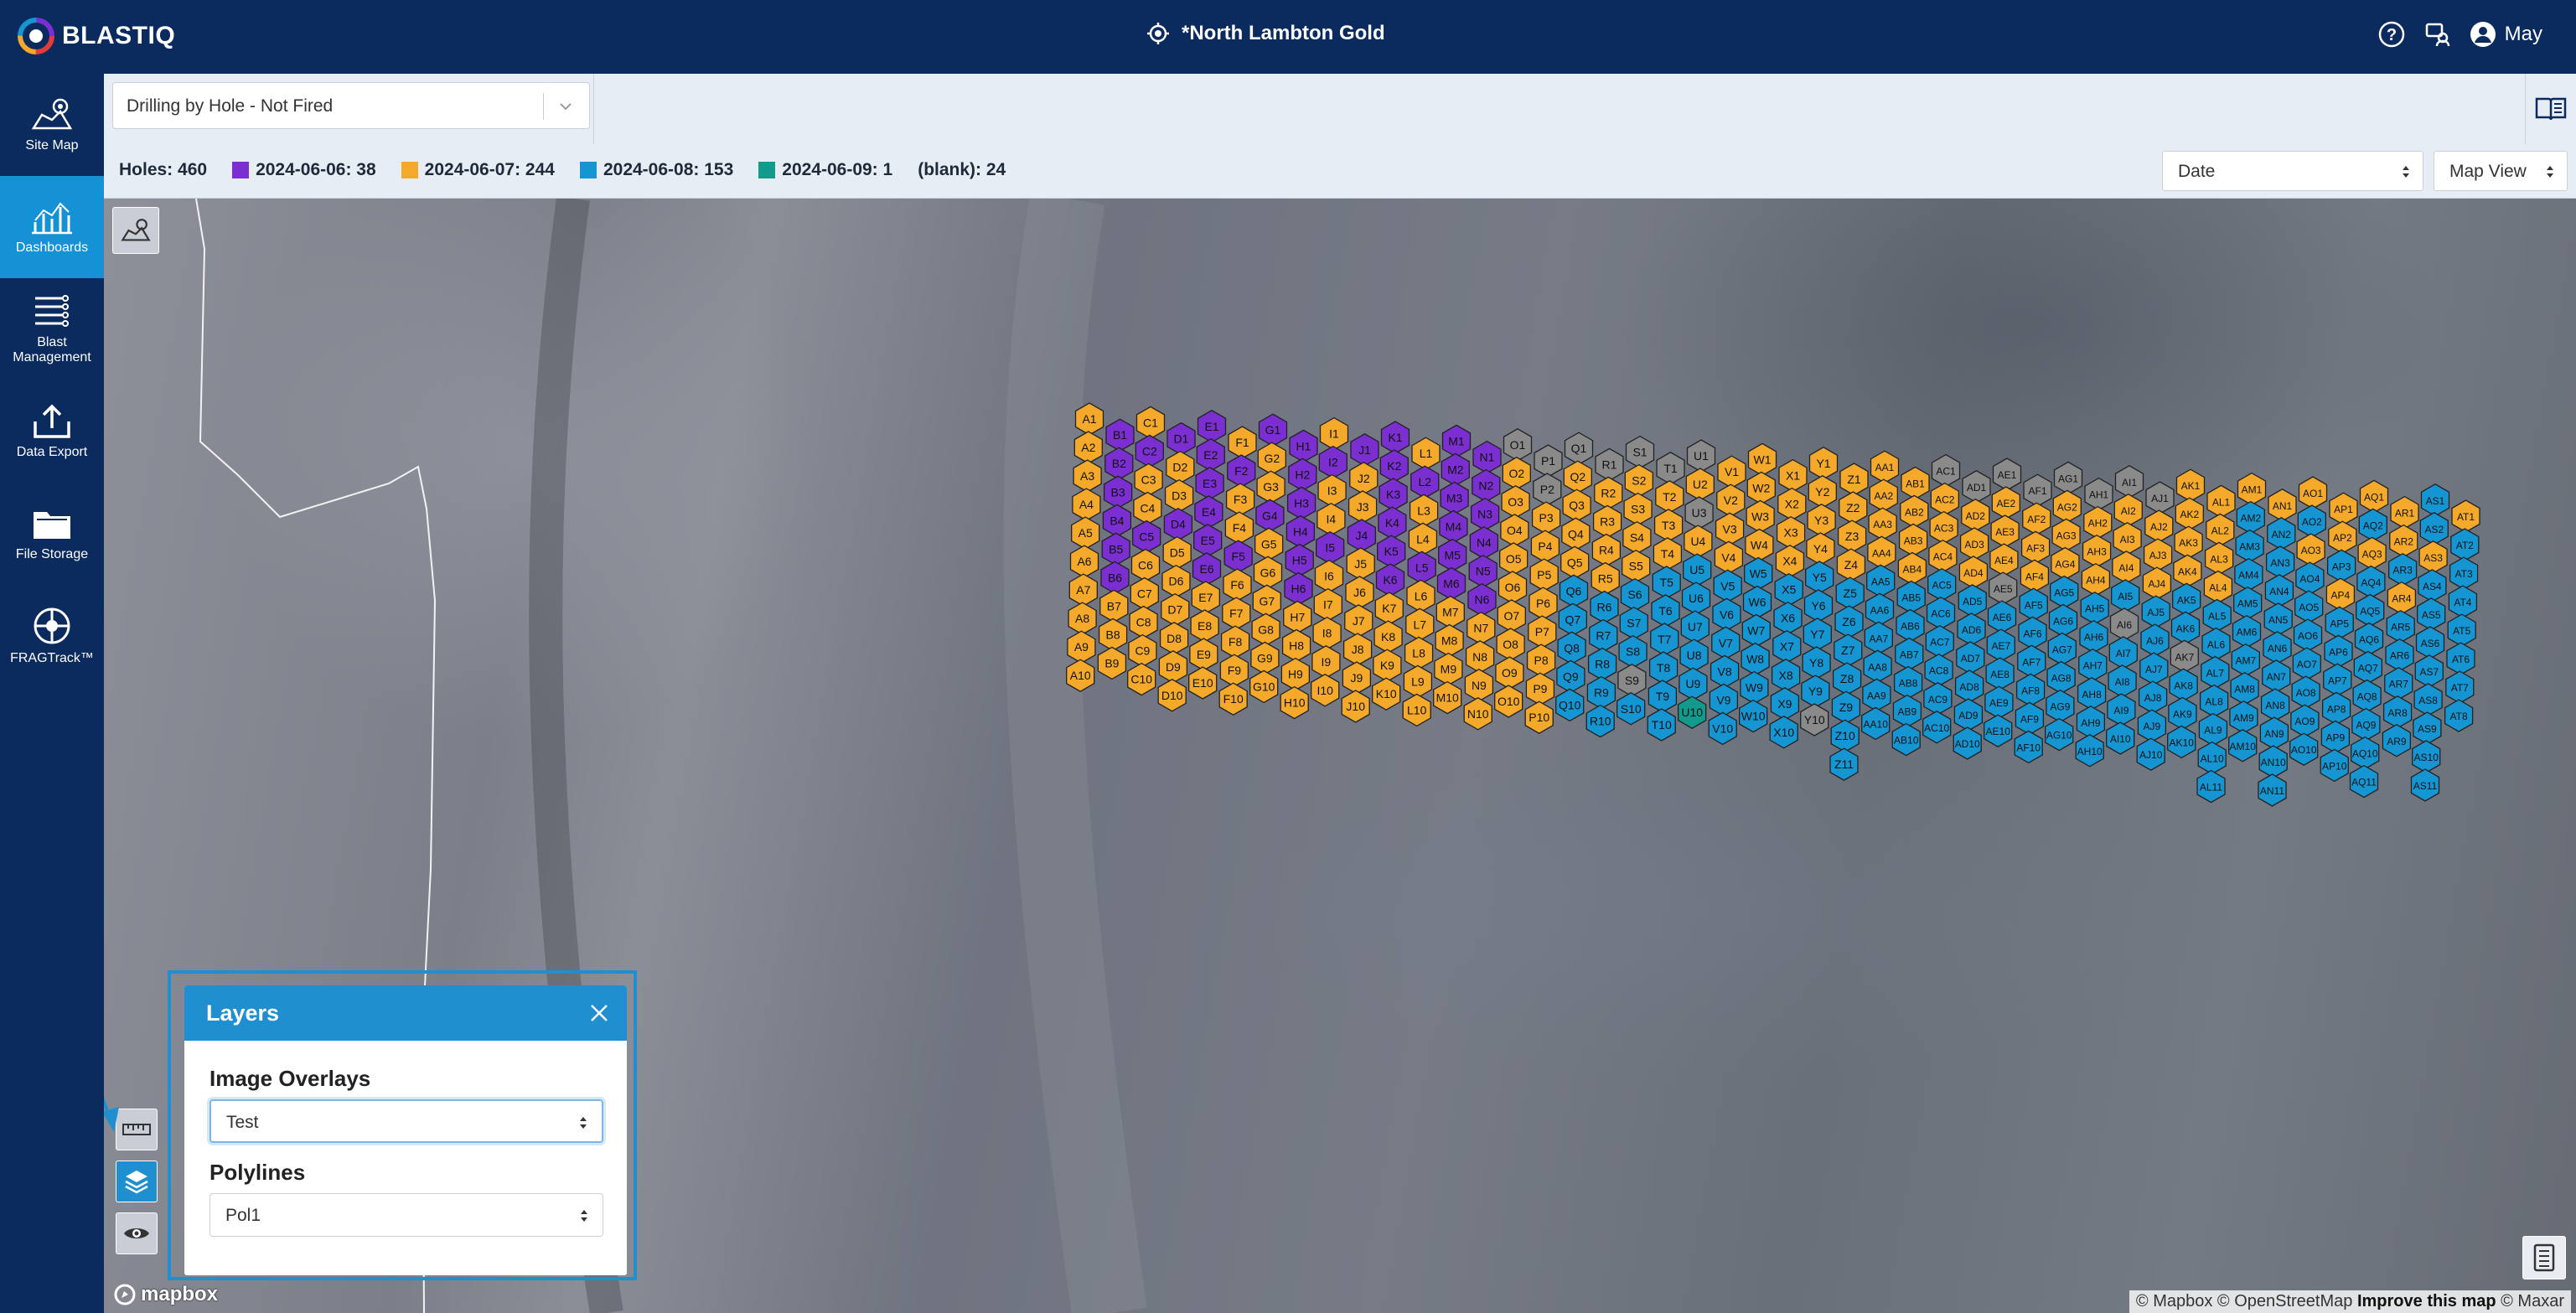 This screenshot has width=2576, height=1313. I want to click on drill-hole: J3, so click(1362, 507).